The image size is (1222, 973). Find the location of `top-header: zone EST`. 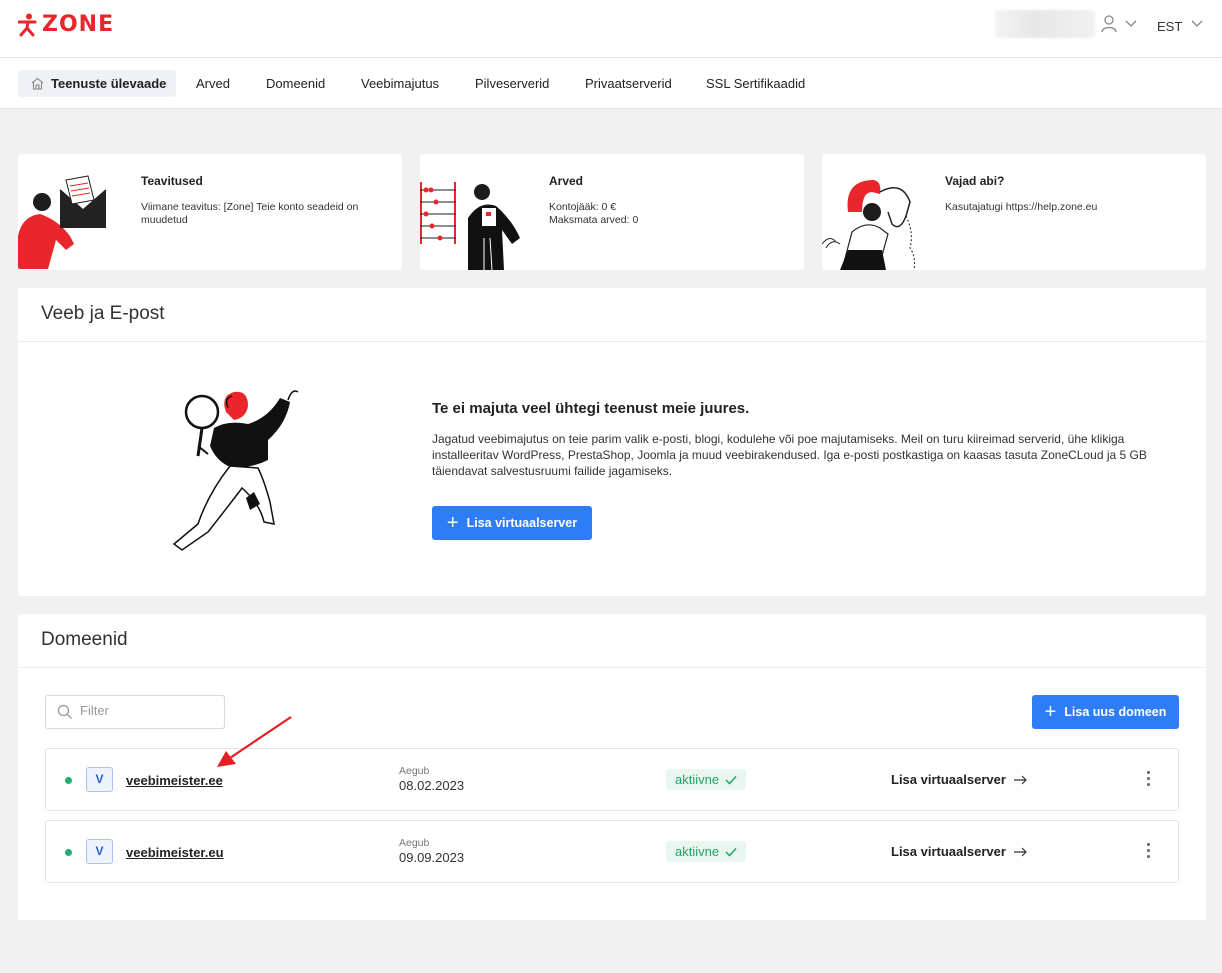

top-header: zone EST is located at coordinates (611, 29).